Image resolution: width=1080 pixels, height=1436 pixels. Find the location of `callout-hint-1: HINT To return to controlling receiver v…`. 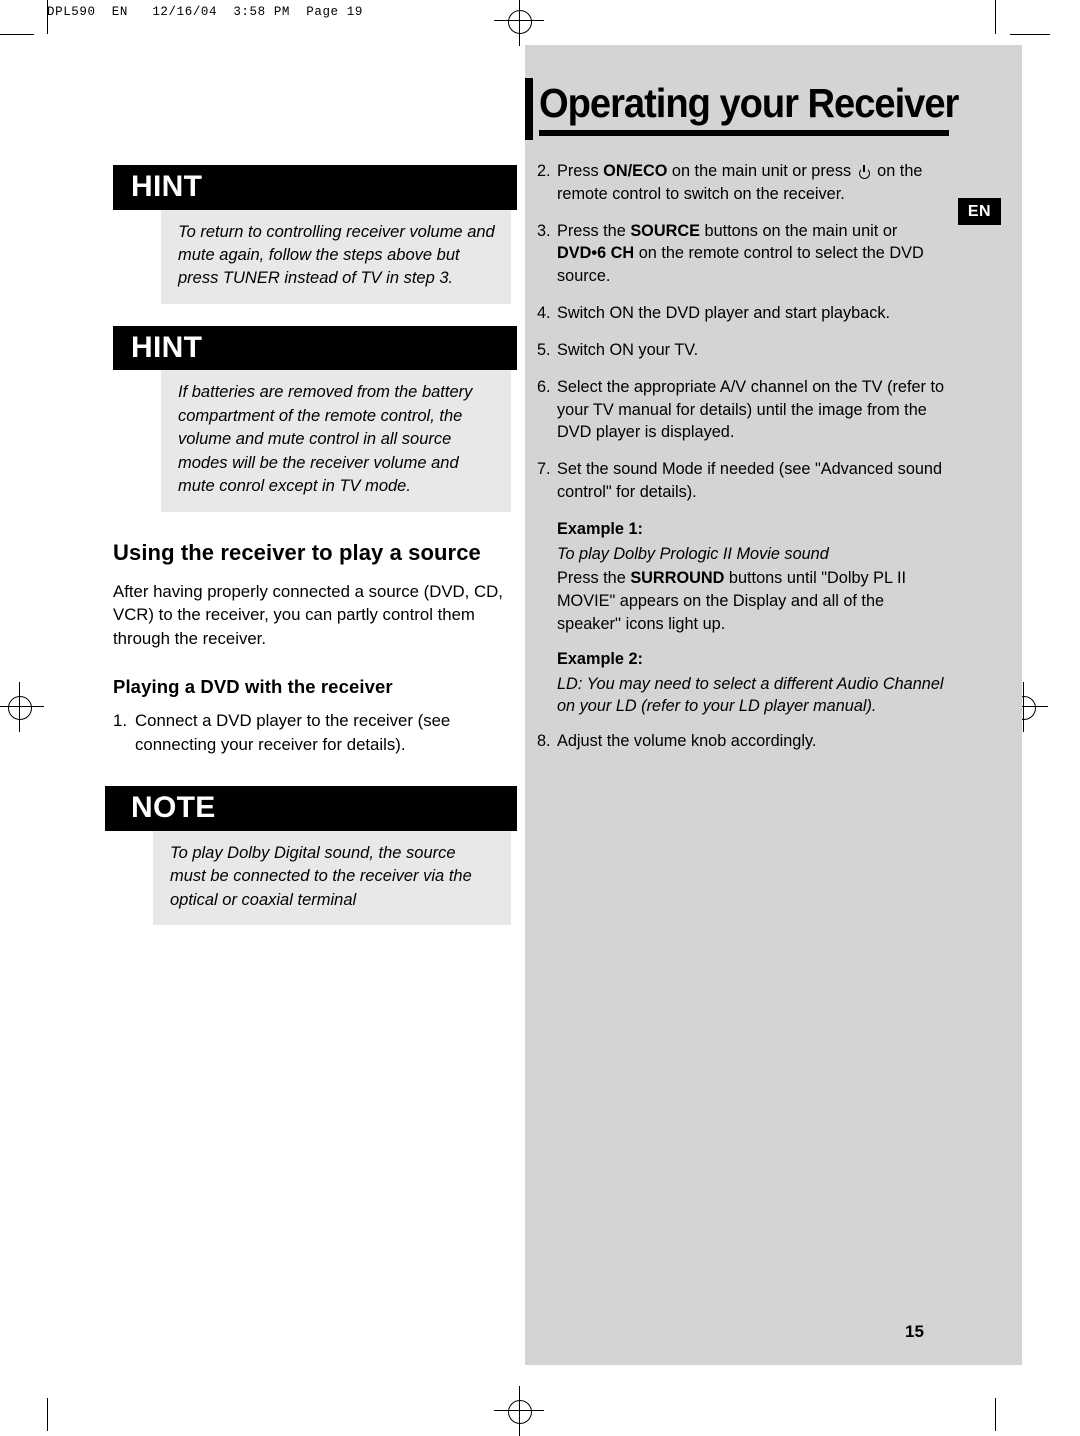

callout-hint-1: HINT To return to controlling receiver v… is located at coordinates (315, 234).